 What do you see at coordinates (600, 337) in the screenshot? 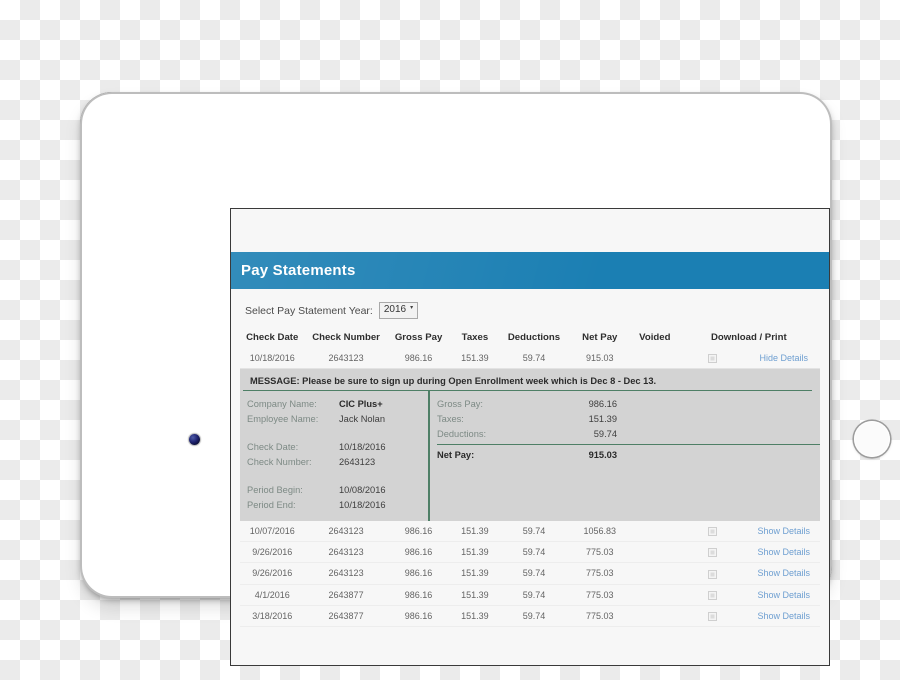
I see `col-header-net-pay: Net Pay` at bounding box center [600, 337].